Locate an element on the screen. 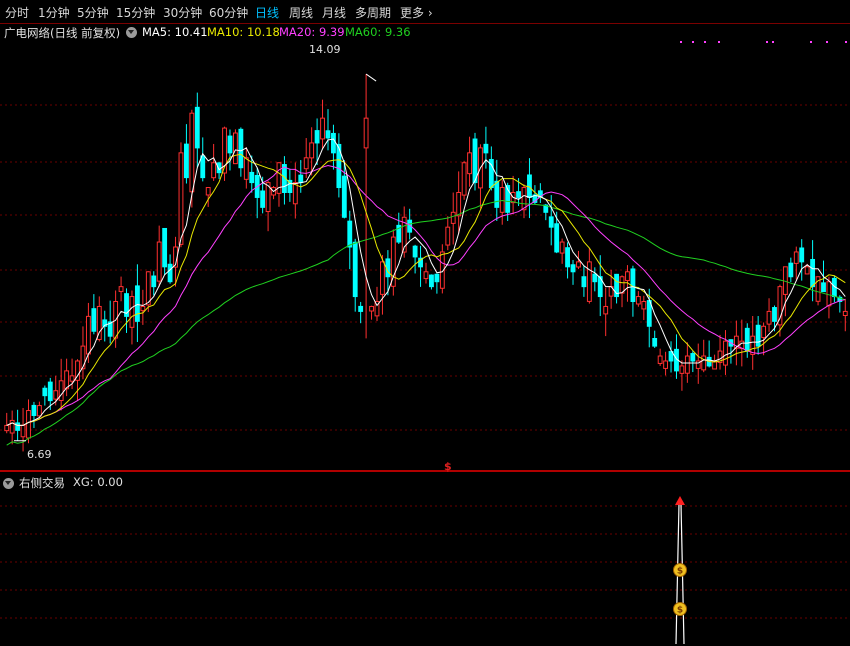 This screenshot has height=646, width=850. tab-2: 5分钟 is located at coordinates (93, 12).